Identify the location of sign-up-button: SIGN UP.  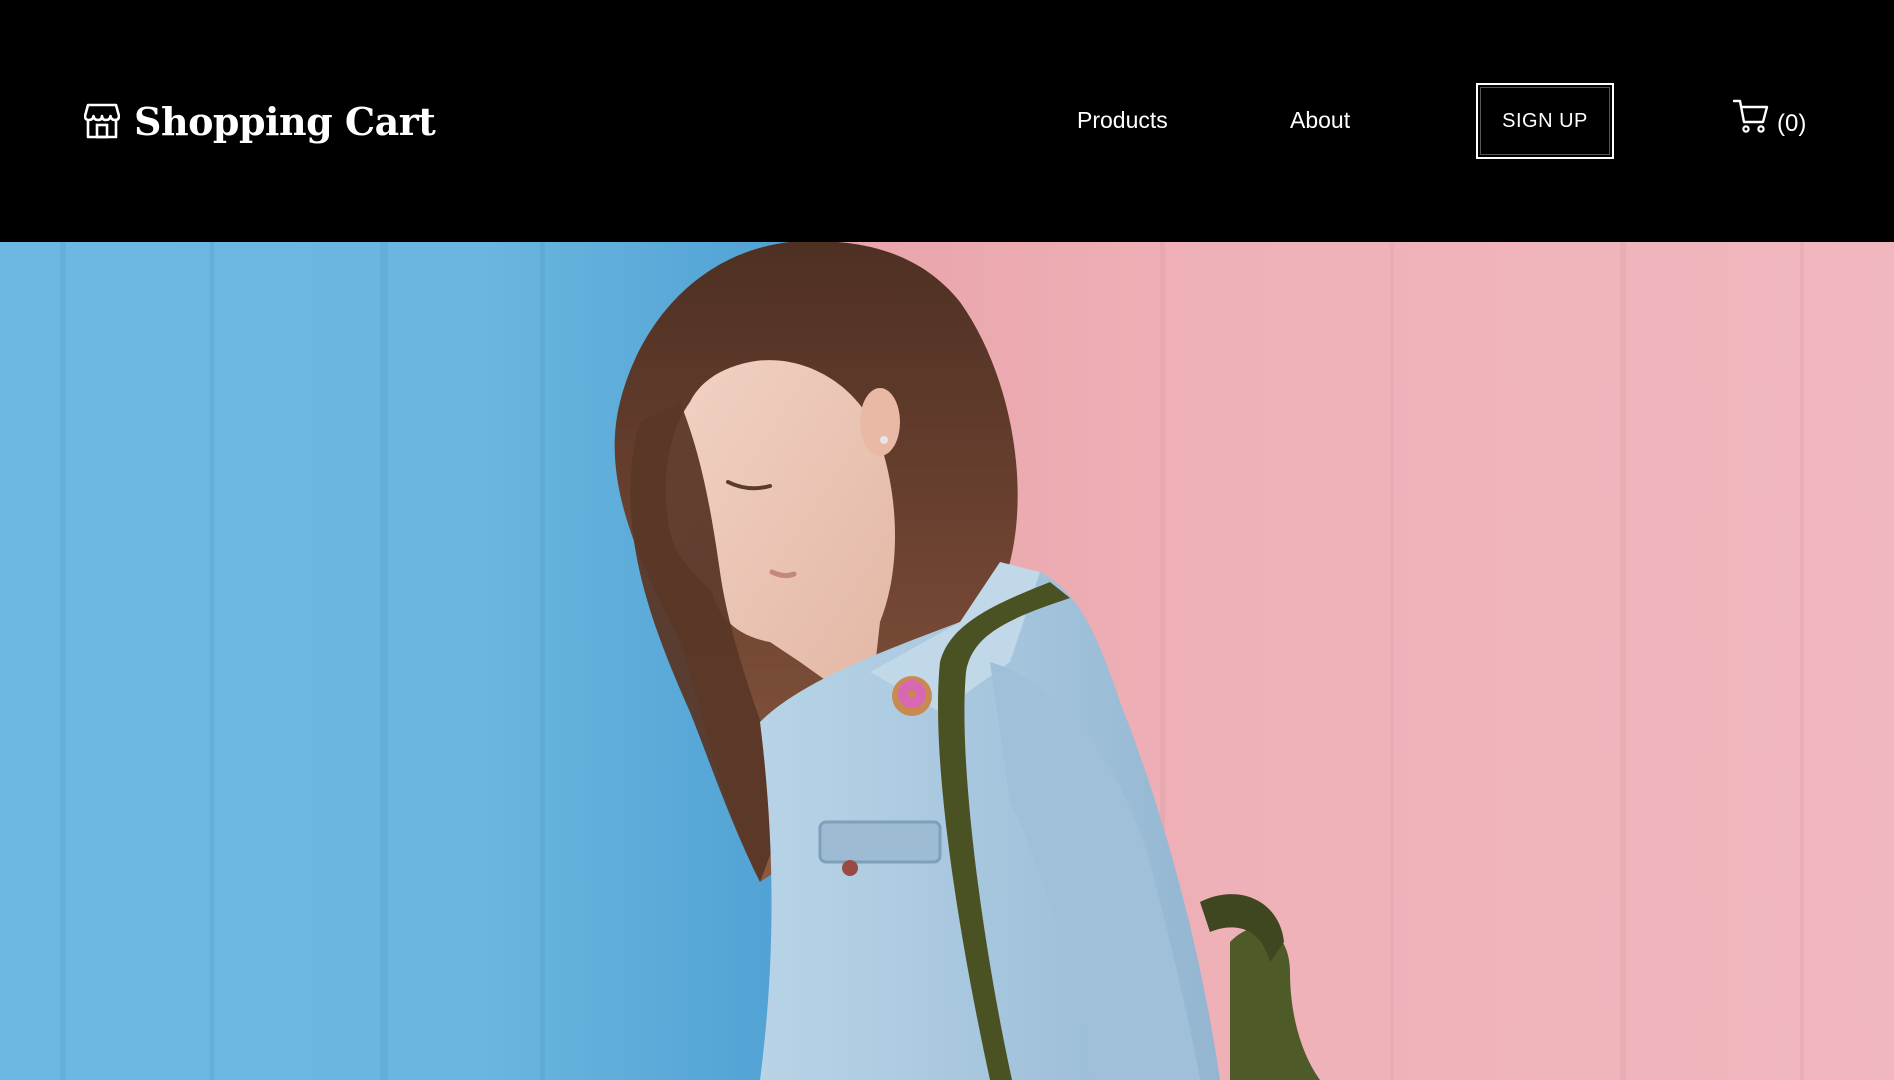
(1545, 121).